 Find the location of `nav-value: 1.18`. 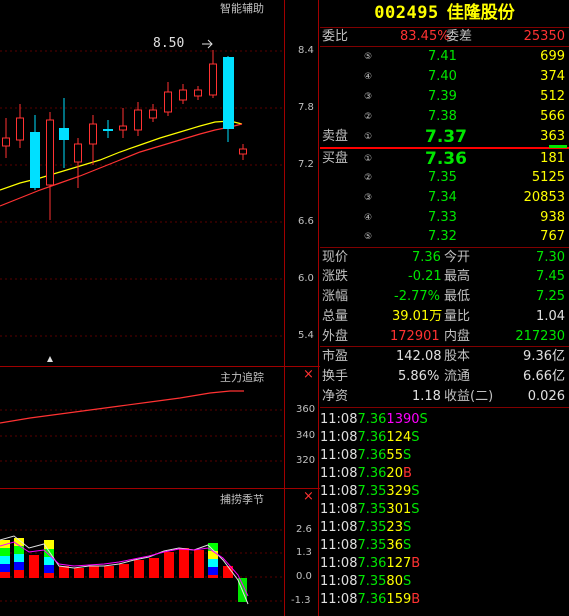

nav-value: 1.18 is located at coordinates (426, 396).